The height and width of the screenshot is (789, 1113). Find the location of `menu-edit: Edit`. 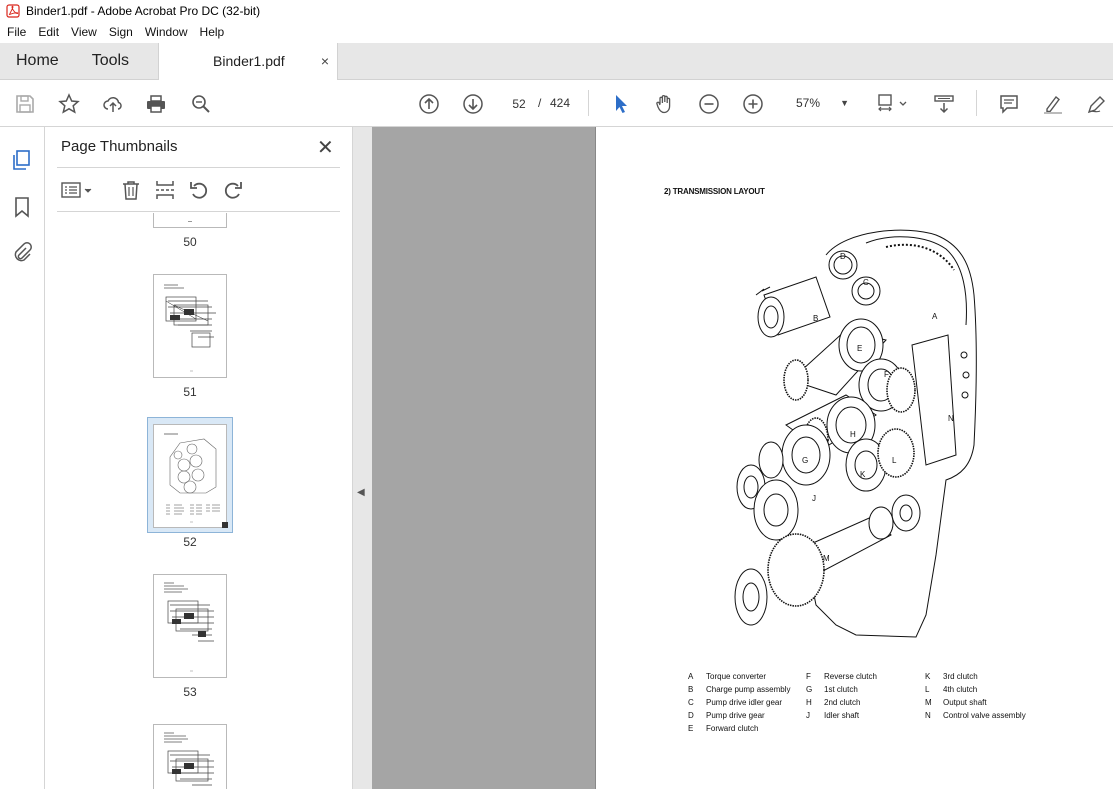

menu-edit: Edit is located at coordinates (48, 32).